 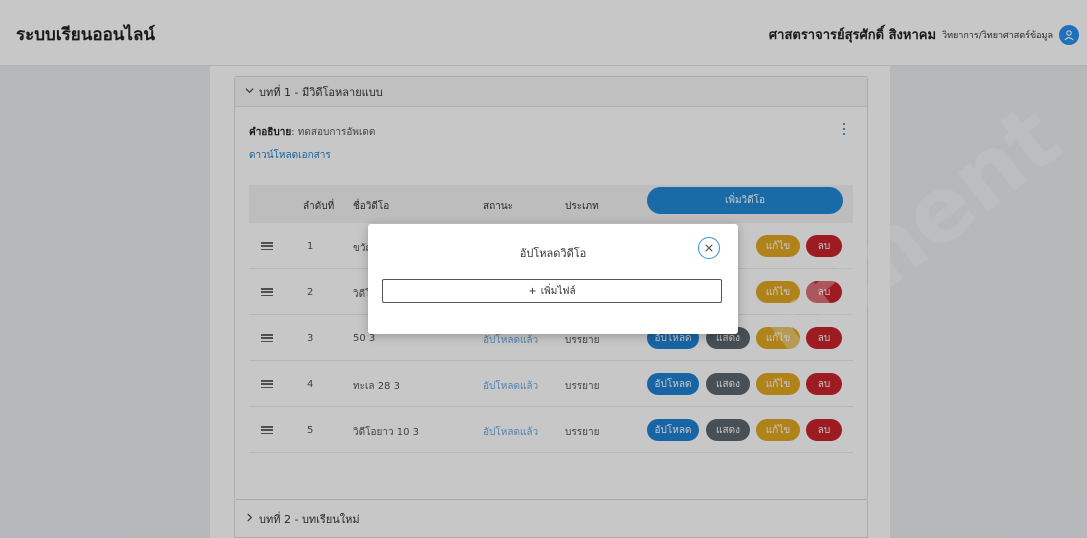 What do you see at coordinates (532, 291) in the screenshot?
I see `plus-icon: +` at bounding box center [532, 291].